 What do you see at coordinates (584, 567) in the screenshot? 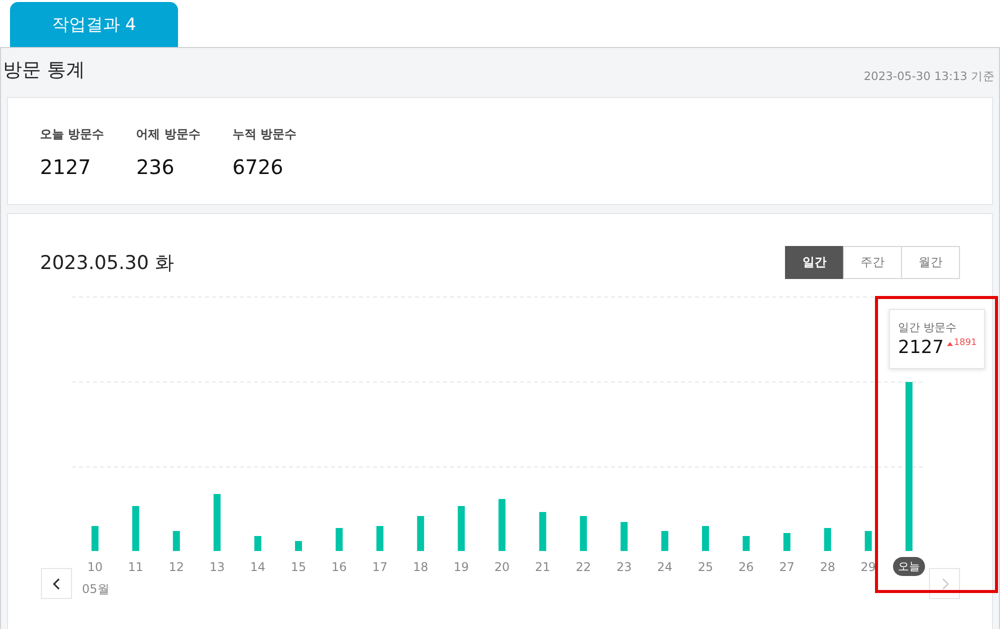
I see `axis-label: 22` at bounding box center [584, 567].